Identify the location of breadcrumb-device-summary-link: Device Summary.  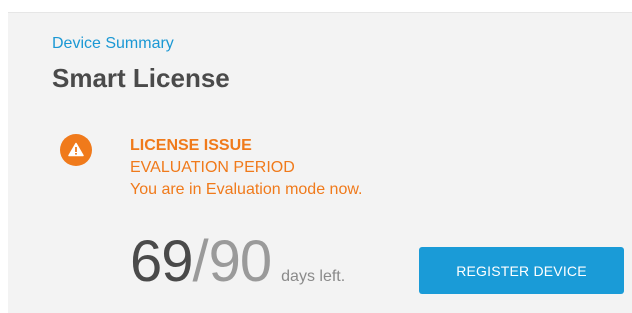
(113, 44).